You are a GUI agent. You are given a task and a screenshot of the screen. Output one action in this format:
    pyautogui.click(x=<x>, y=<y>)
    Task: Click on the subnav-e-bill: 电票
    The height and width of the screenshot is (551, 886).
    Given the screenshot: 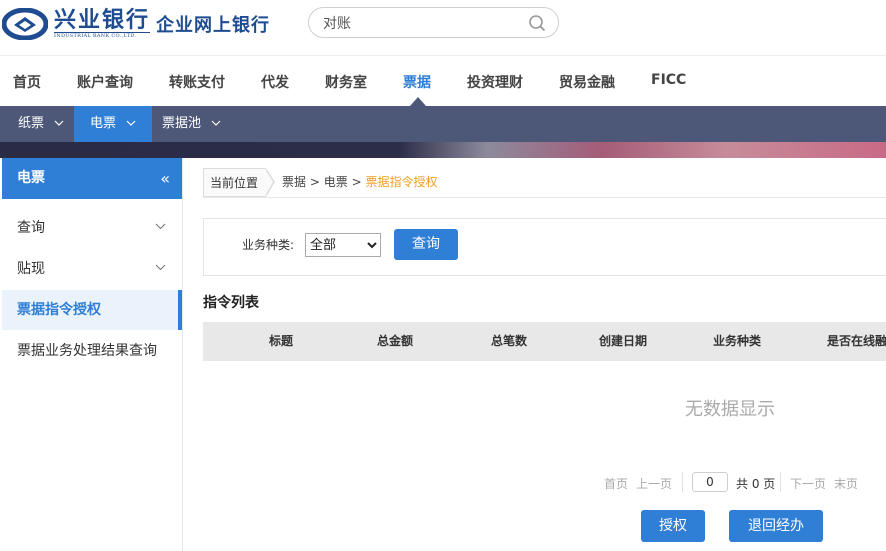 What is the action you would take?
    pyautogui.click(x=113, y=124)
    